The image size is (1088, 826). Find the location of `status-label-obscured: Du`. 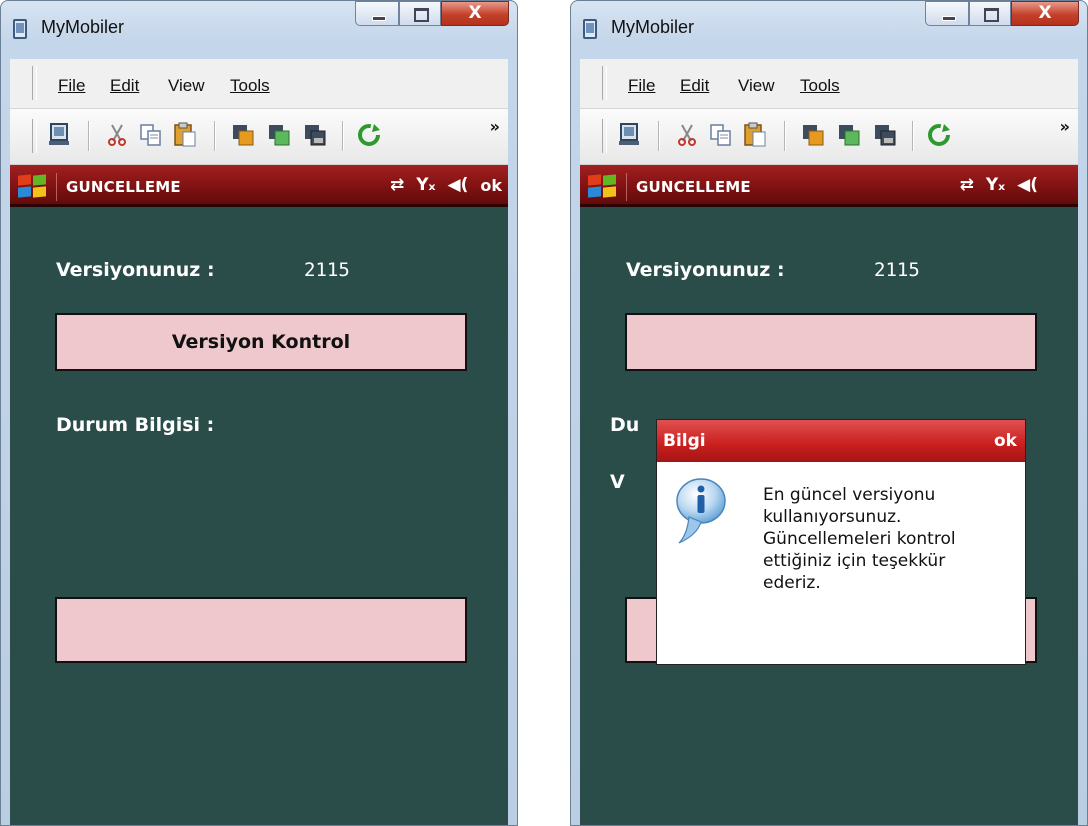

status-label-obscured: Du is located at coordinates (625, 425).